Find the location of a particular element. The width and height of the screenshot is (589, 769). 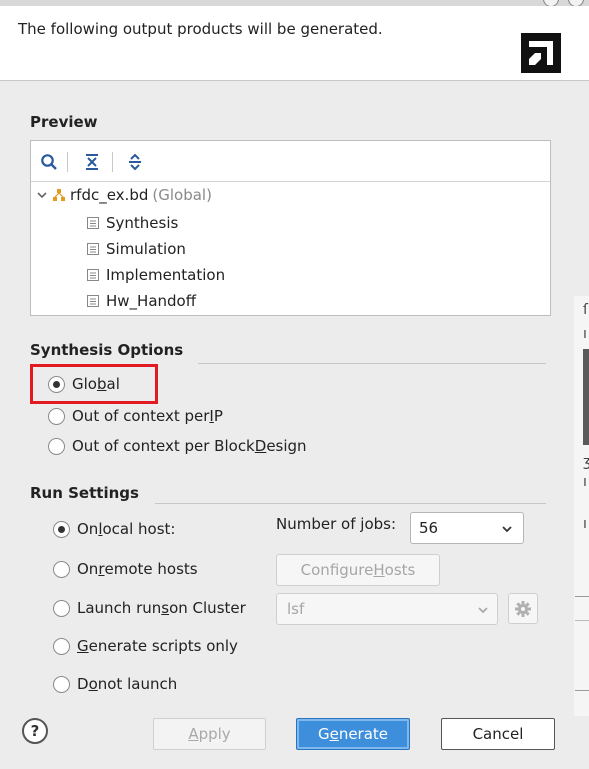

cluster-select: lsf is located at coordinates (387, 609).